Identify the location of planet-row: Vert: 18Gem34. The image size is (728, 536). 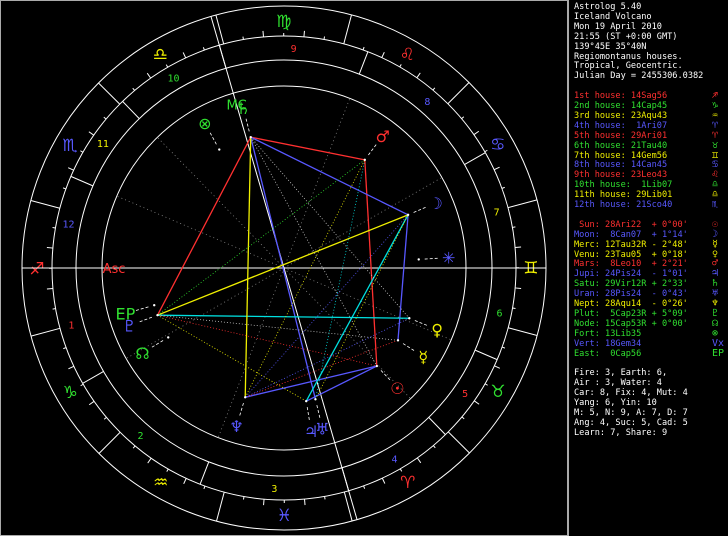
(608, 343).